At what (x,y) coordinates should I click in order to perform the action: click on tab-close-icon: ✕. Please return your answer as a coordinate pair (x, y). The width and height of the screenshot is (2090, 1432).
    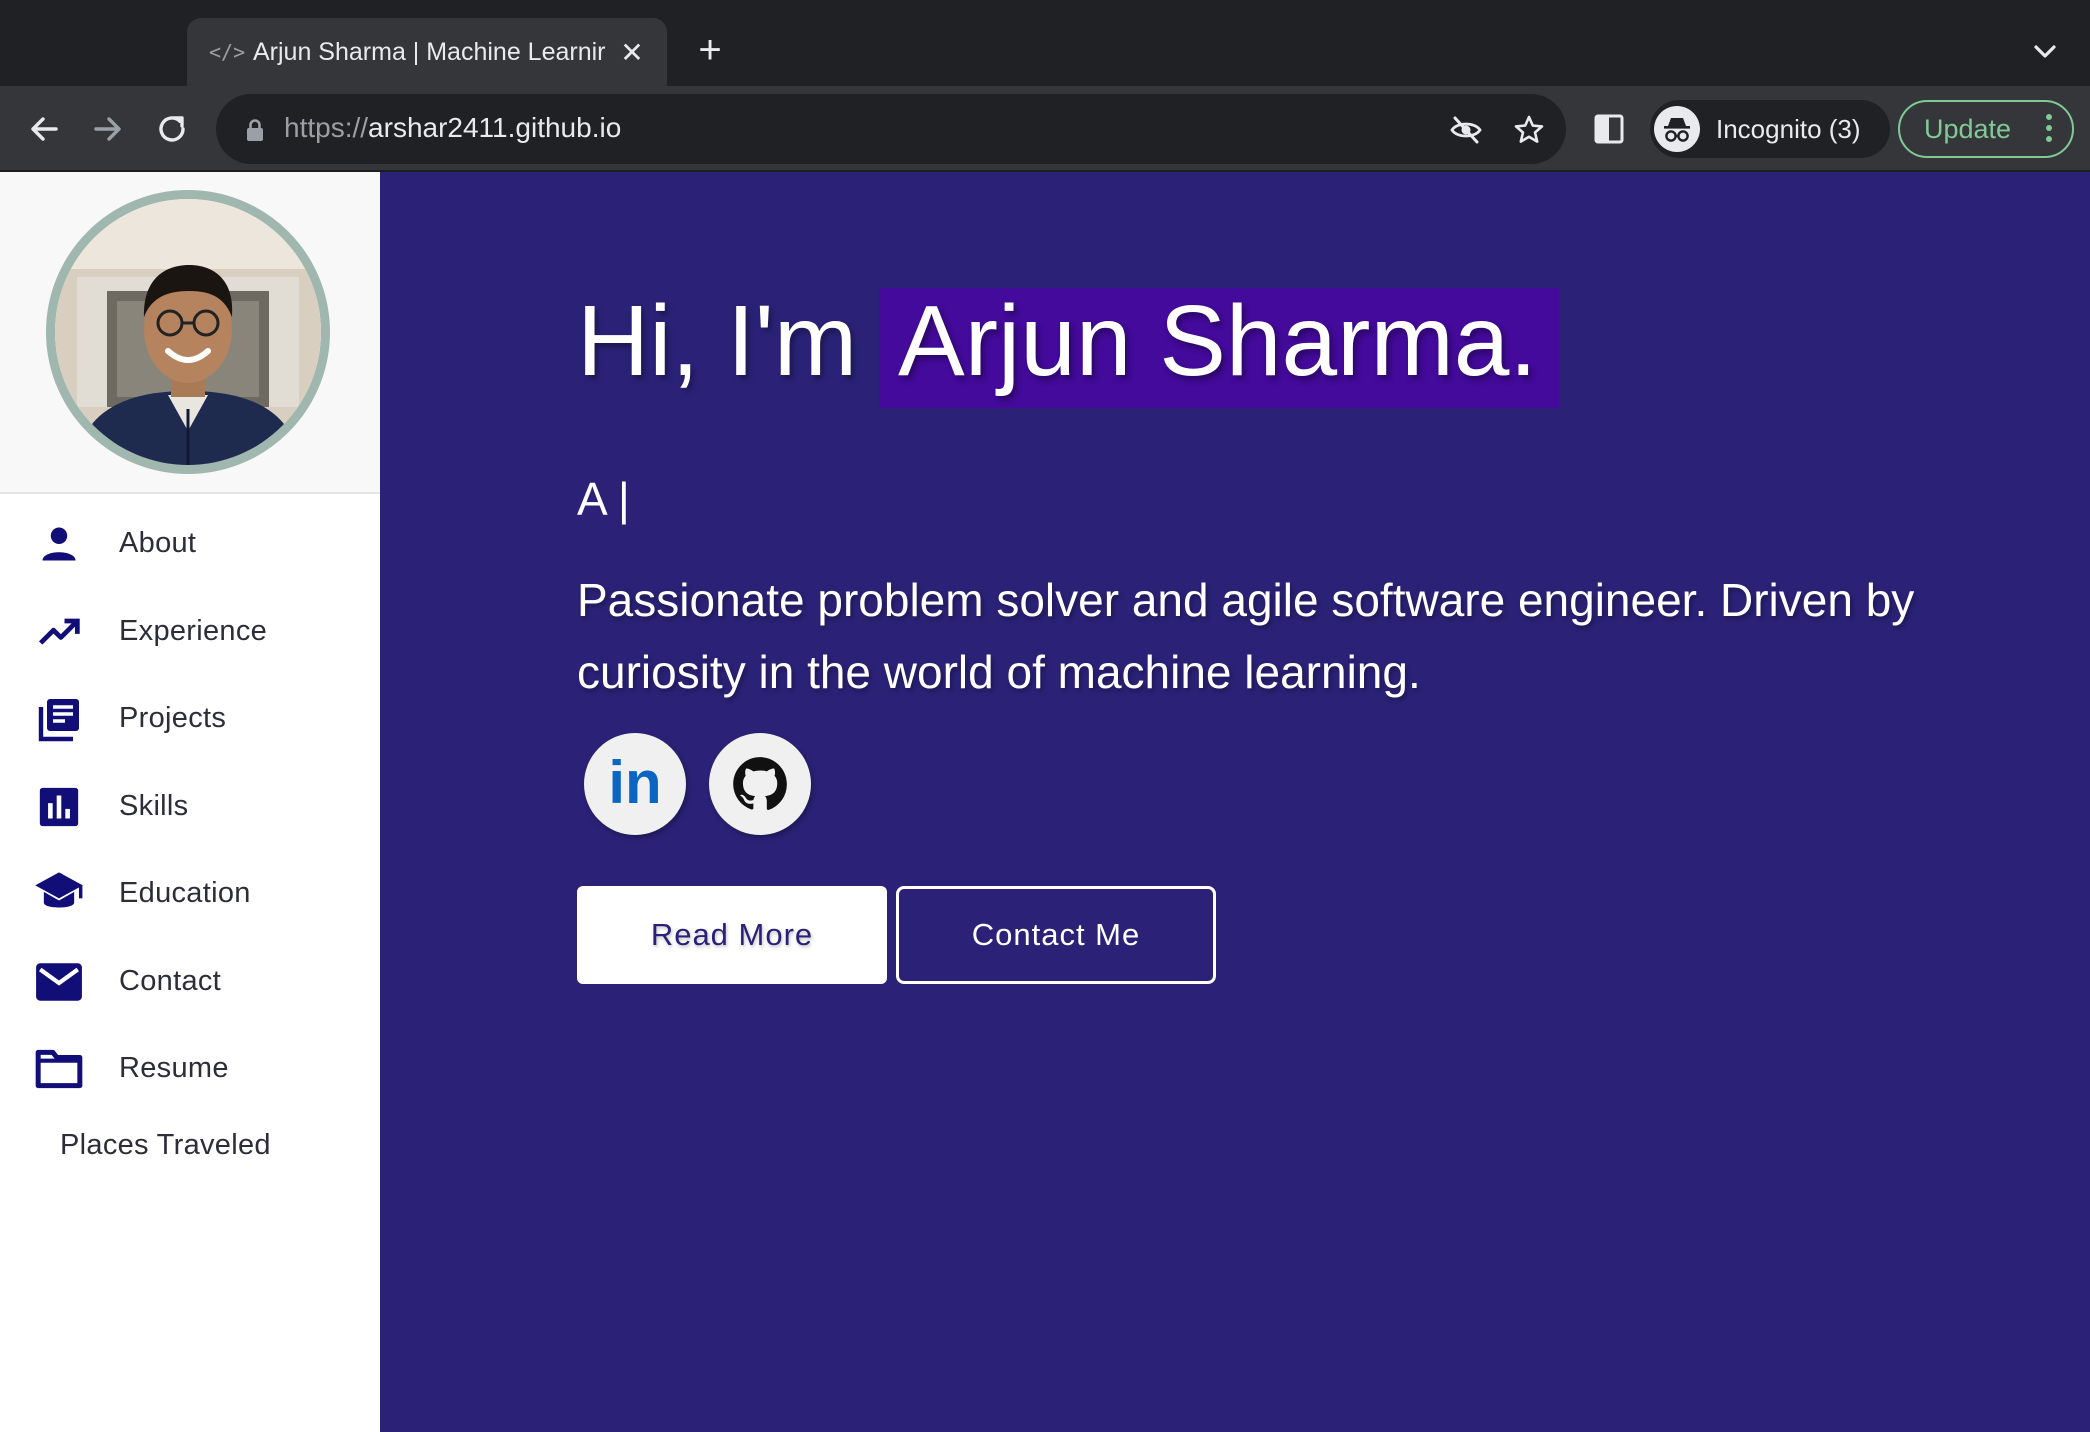
    Looking at the image, I should click on (632, 52).